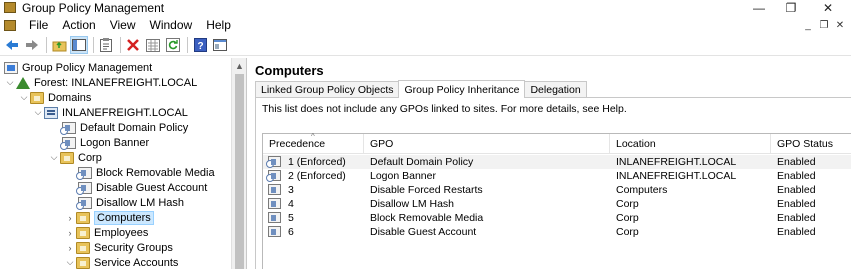  Describe the element at coordinates (403, 176) in the screenshot. I see `cell-gpo: Logon Banner` at that location.